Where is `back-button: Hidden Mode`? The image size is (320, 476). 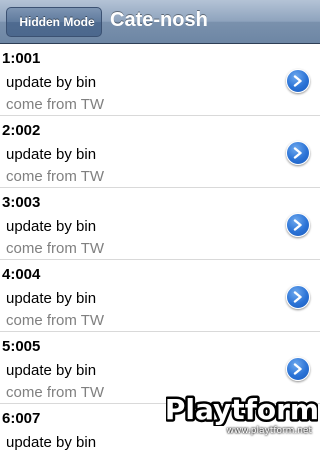 back-button: Hidden Mode is located at coordinates (54, 22).